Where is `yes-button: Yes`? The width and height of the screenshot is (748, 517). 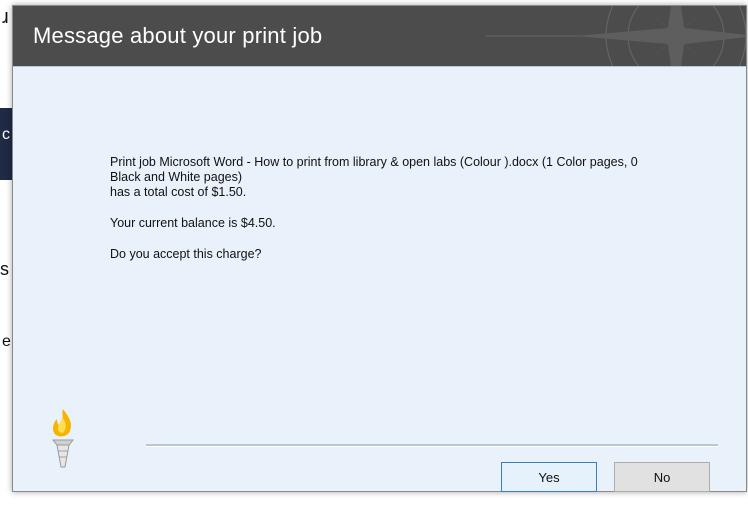
yes-button: Yes is located at coordinates (549, 477).